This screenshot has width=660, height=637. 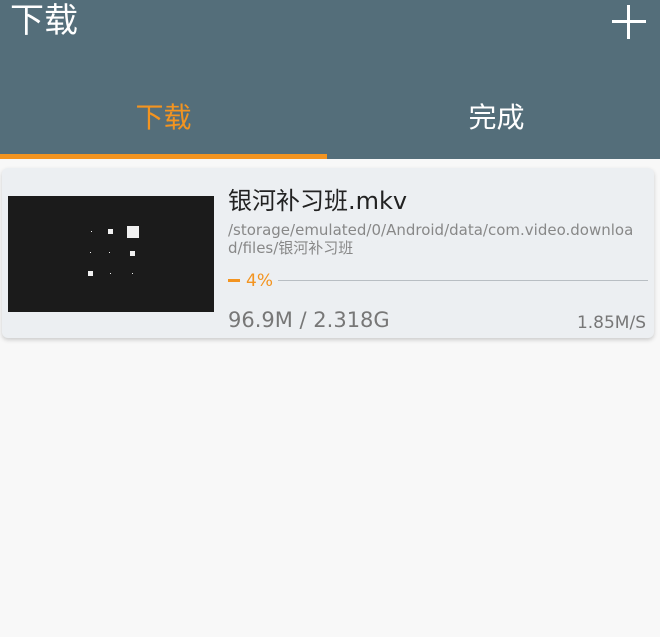 What do you see at coordinates (463, 280) in the screenshot?
I see `progress-track` at bounding box center [463, 280].